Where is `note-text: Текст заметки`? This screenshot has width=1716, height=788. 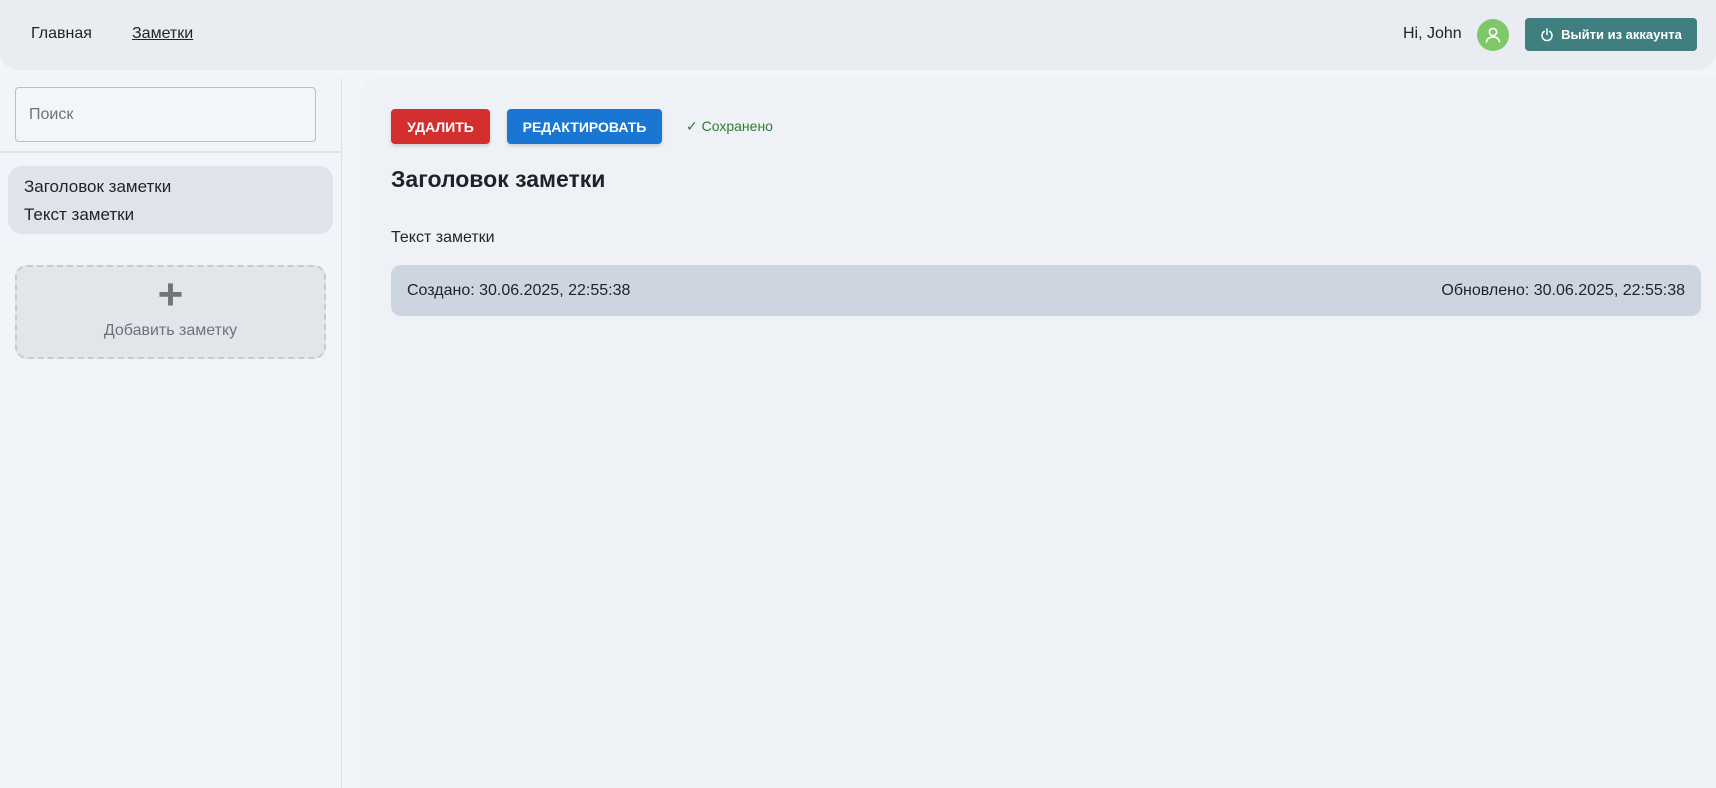
note-text: Текст заметки is located at coordinates (443, 237).